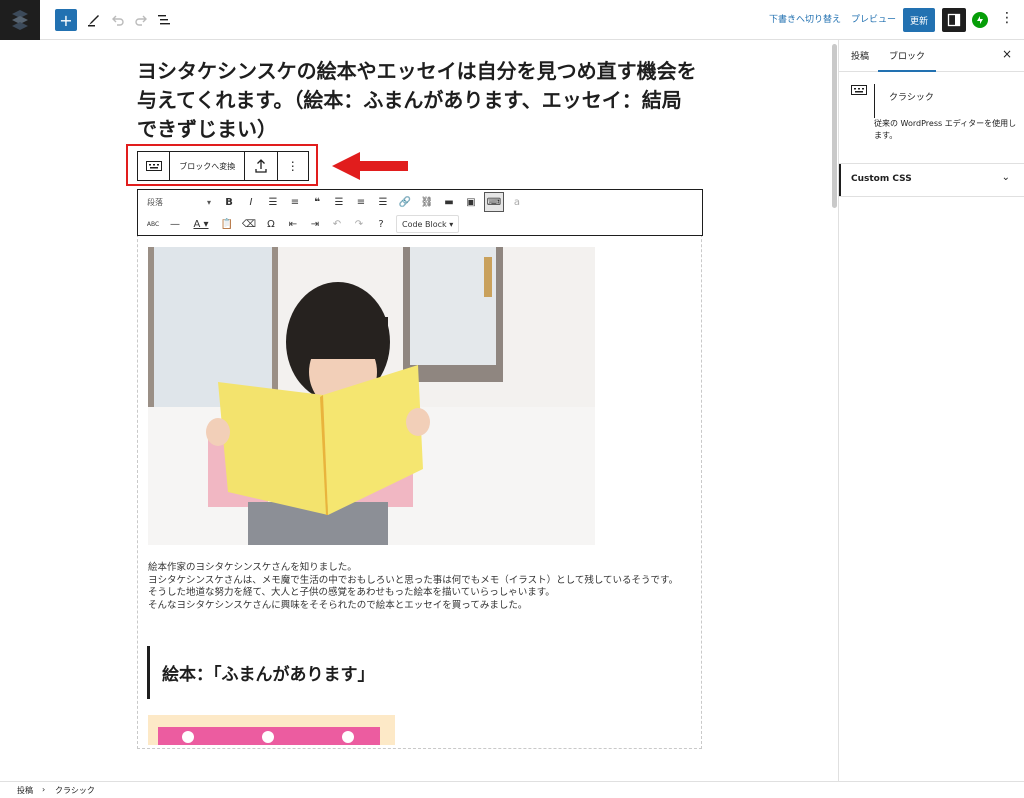 Image resolution: width=1024 pixels, height=798 pixels. I want to click on text-color-icon: A ▾, so click(201, 224).